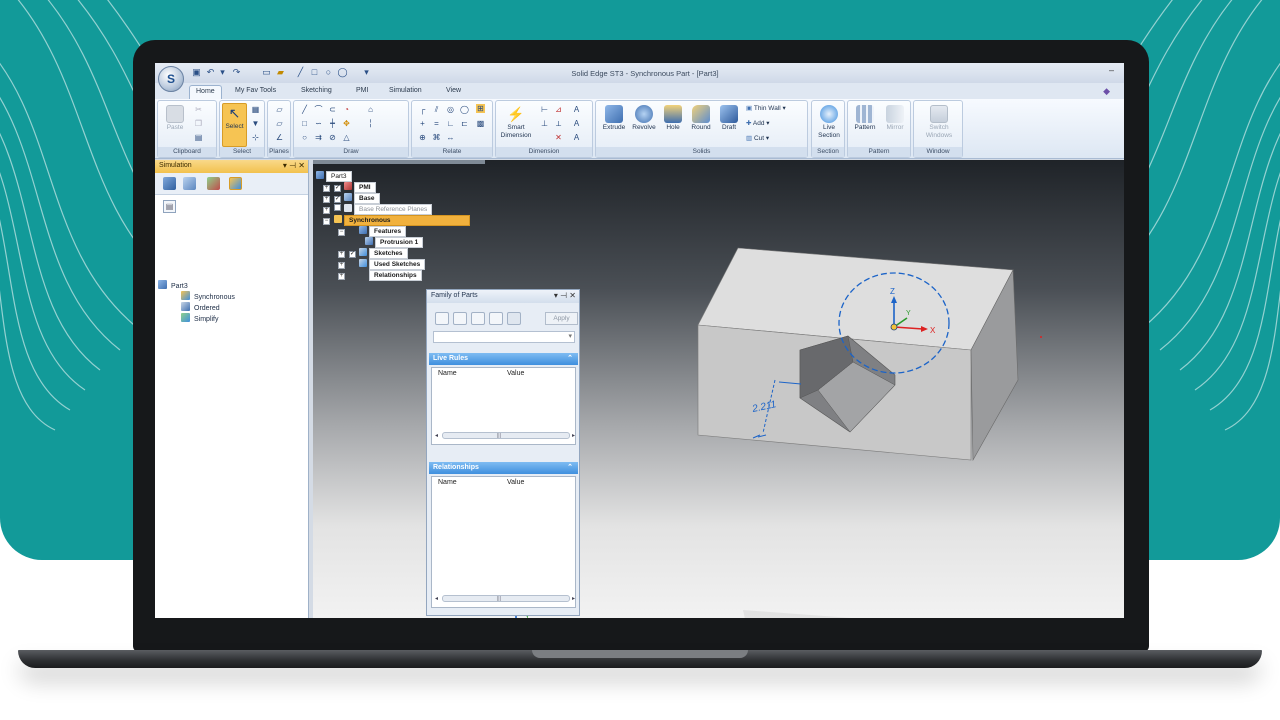  I want to click on visibility-checkbox, so click(337, 207).